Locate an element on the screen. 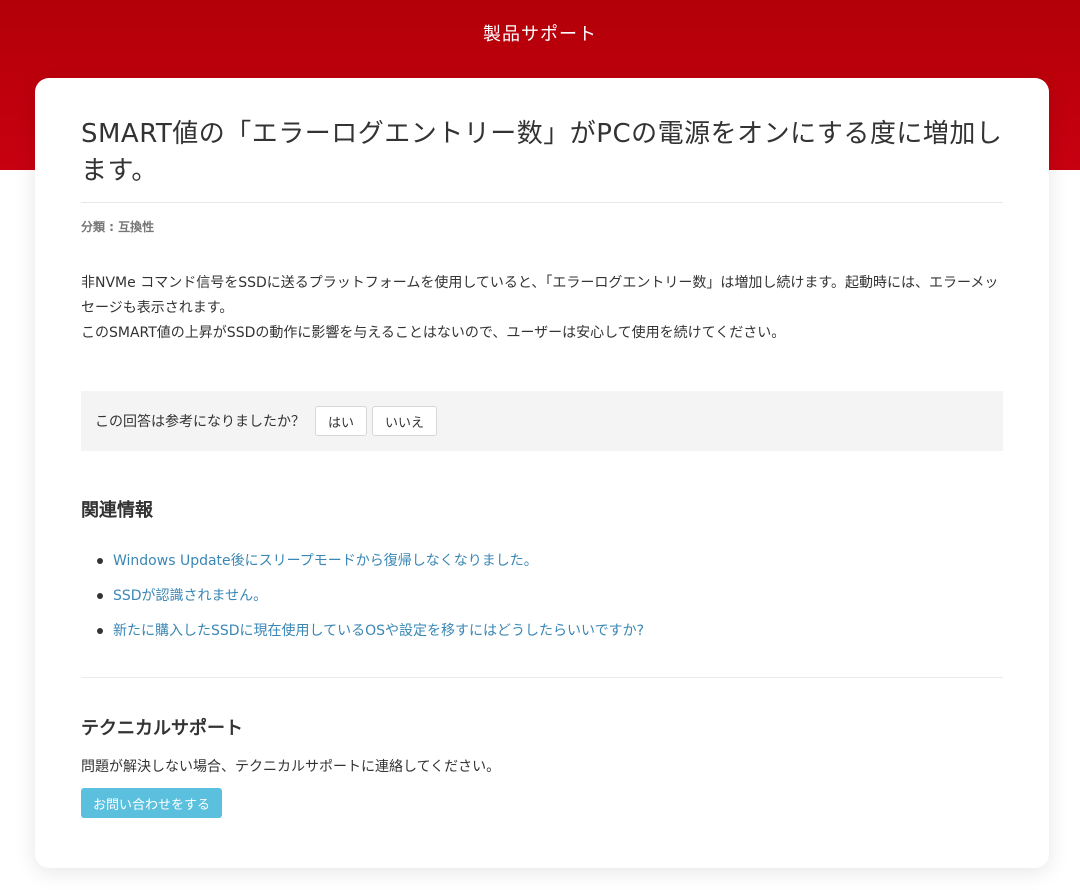  list-item: Windows Update後にスリープモードから復帰しなくなりました。 is located at coordinates (531, 567).